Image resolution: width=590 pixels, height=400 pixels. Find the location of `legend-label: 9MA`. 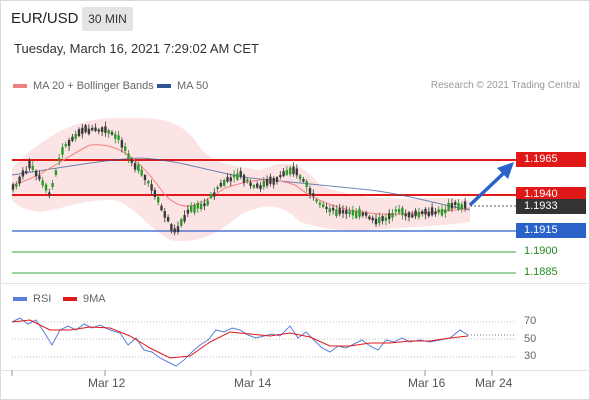

legend-label: 9MA is located at coordinates (94, 299).